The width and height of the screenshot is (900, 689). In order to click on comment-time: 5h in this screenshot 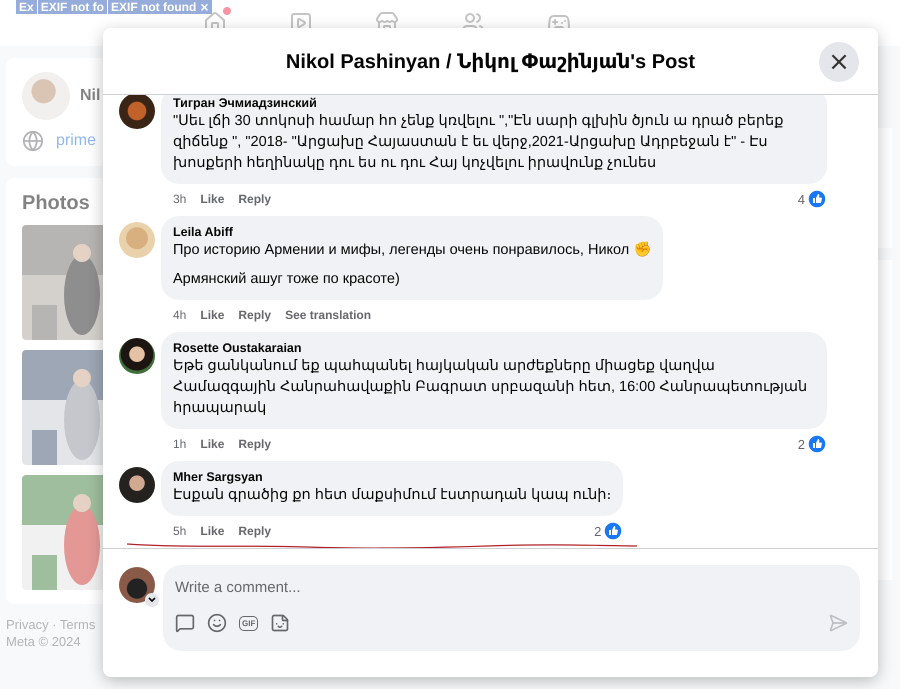, I will do `click(179, 531)`.